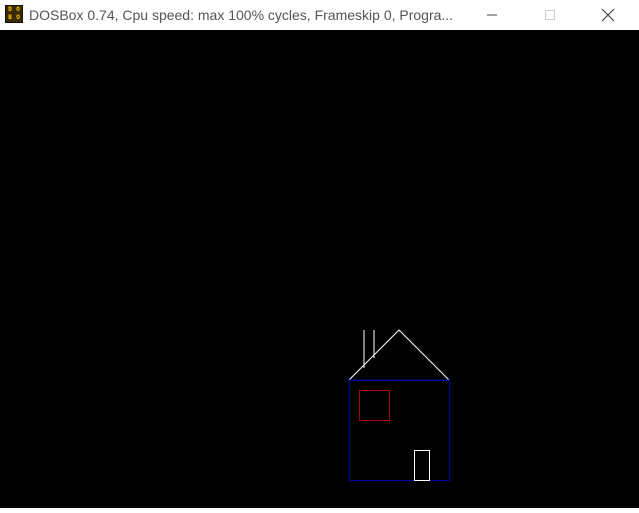  I want to click on app-icon-letter: D, so click(10, 9).